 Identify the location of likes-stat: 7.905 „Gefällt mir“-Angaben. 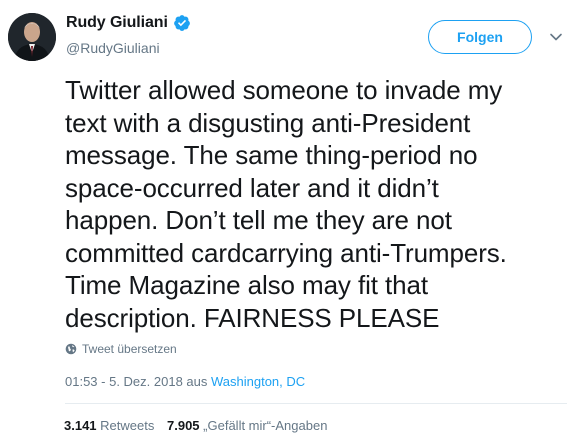
(247, 425).